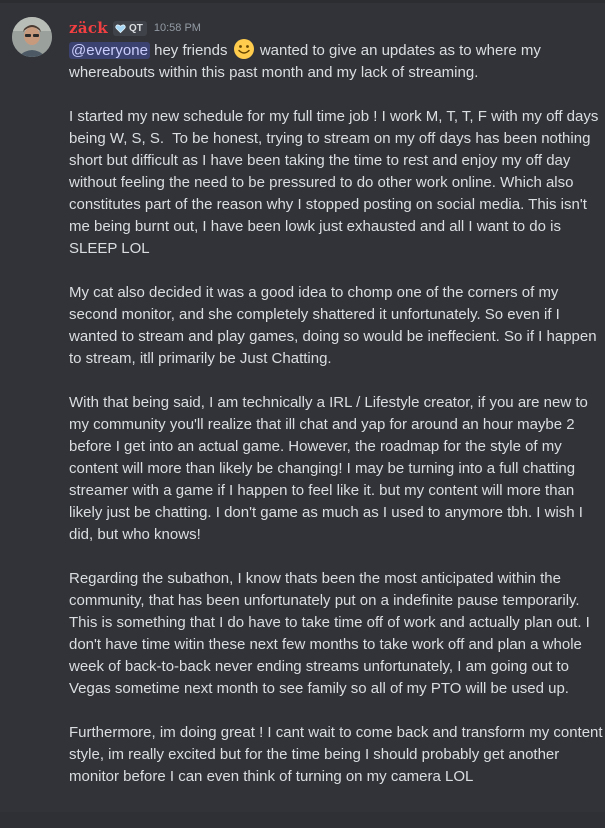  I want to click on avatar, so click(32, 37).